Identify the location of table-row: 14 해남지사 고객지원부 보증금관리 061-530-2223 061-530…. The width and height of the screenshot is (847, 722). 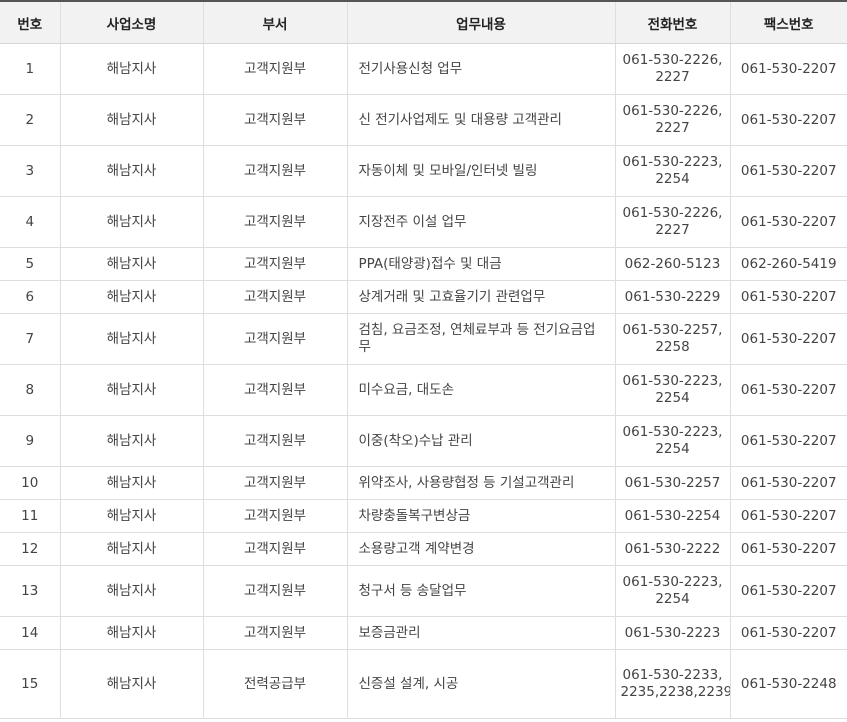
(423, 633).